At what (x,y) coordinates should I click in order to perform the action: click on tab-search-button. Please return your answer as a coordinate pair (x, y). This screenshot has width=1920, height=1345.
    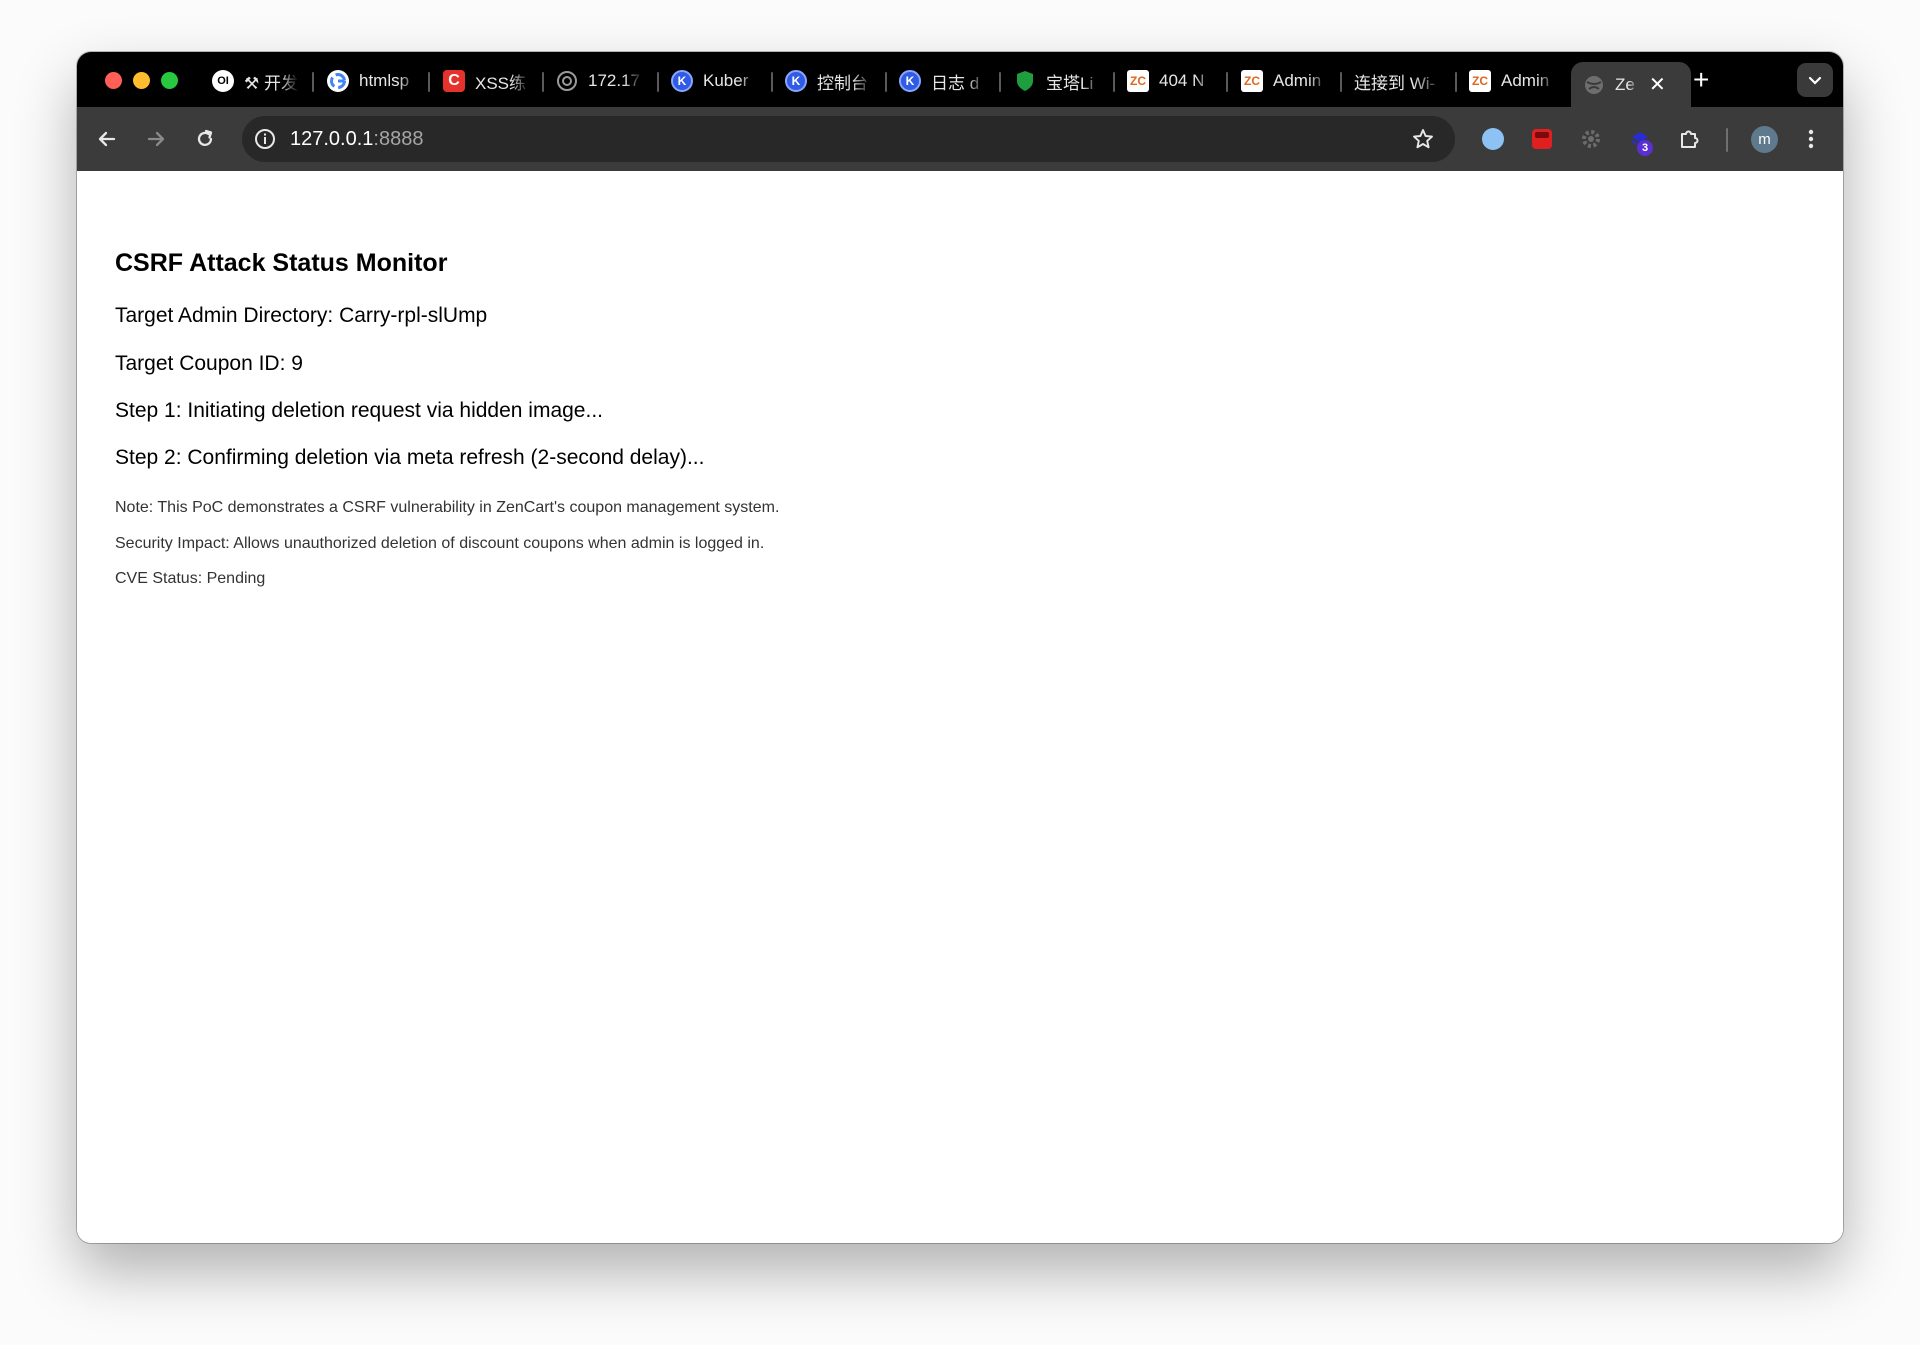
    Looking at the image, I should click on (1815, 80).